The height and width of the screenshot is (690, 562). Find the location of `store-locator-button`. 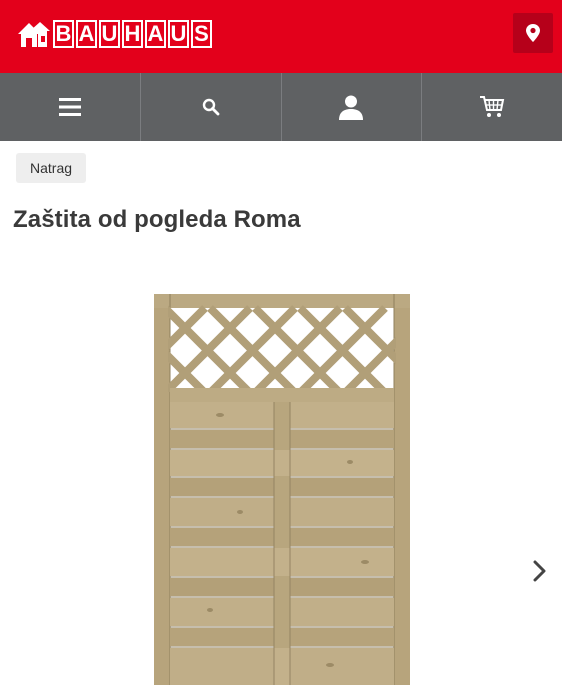

store-locator-button is located at coordinates (533, 33).